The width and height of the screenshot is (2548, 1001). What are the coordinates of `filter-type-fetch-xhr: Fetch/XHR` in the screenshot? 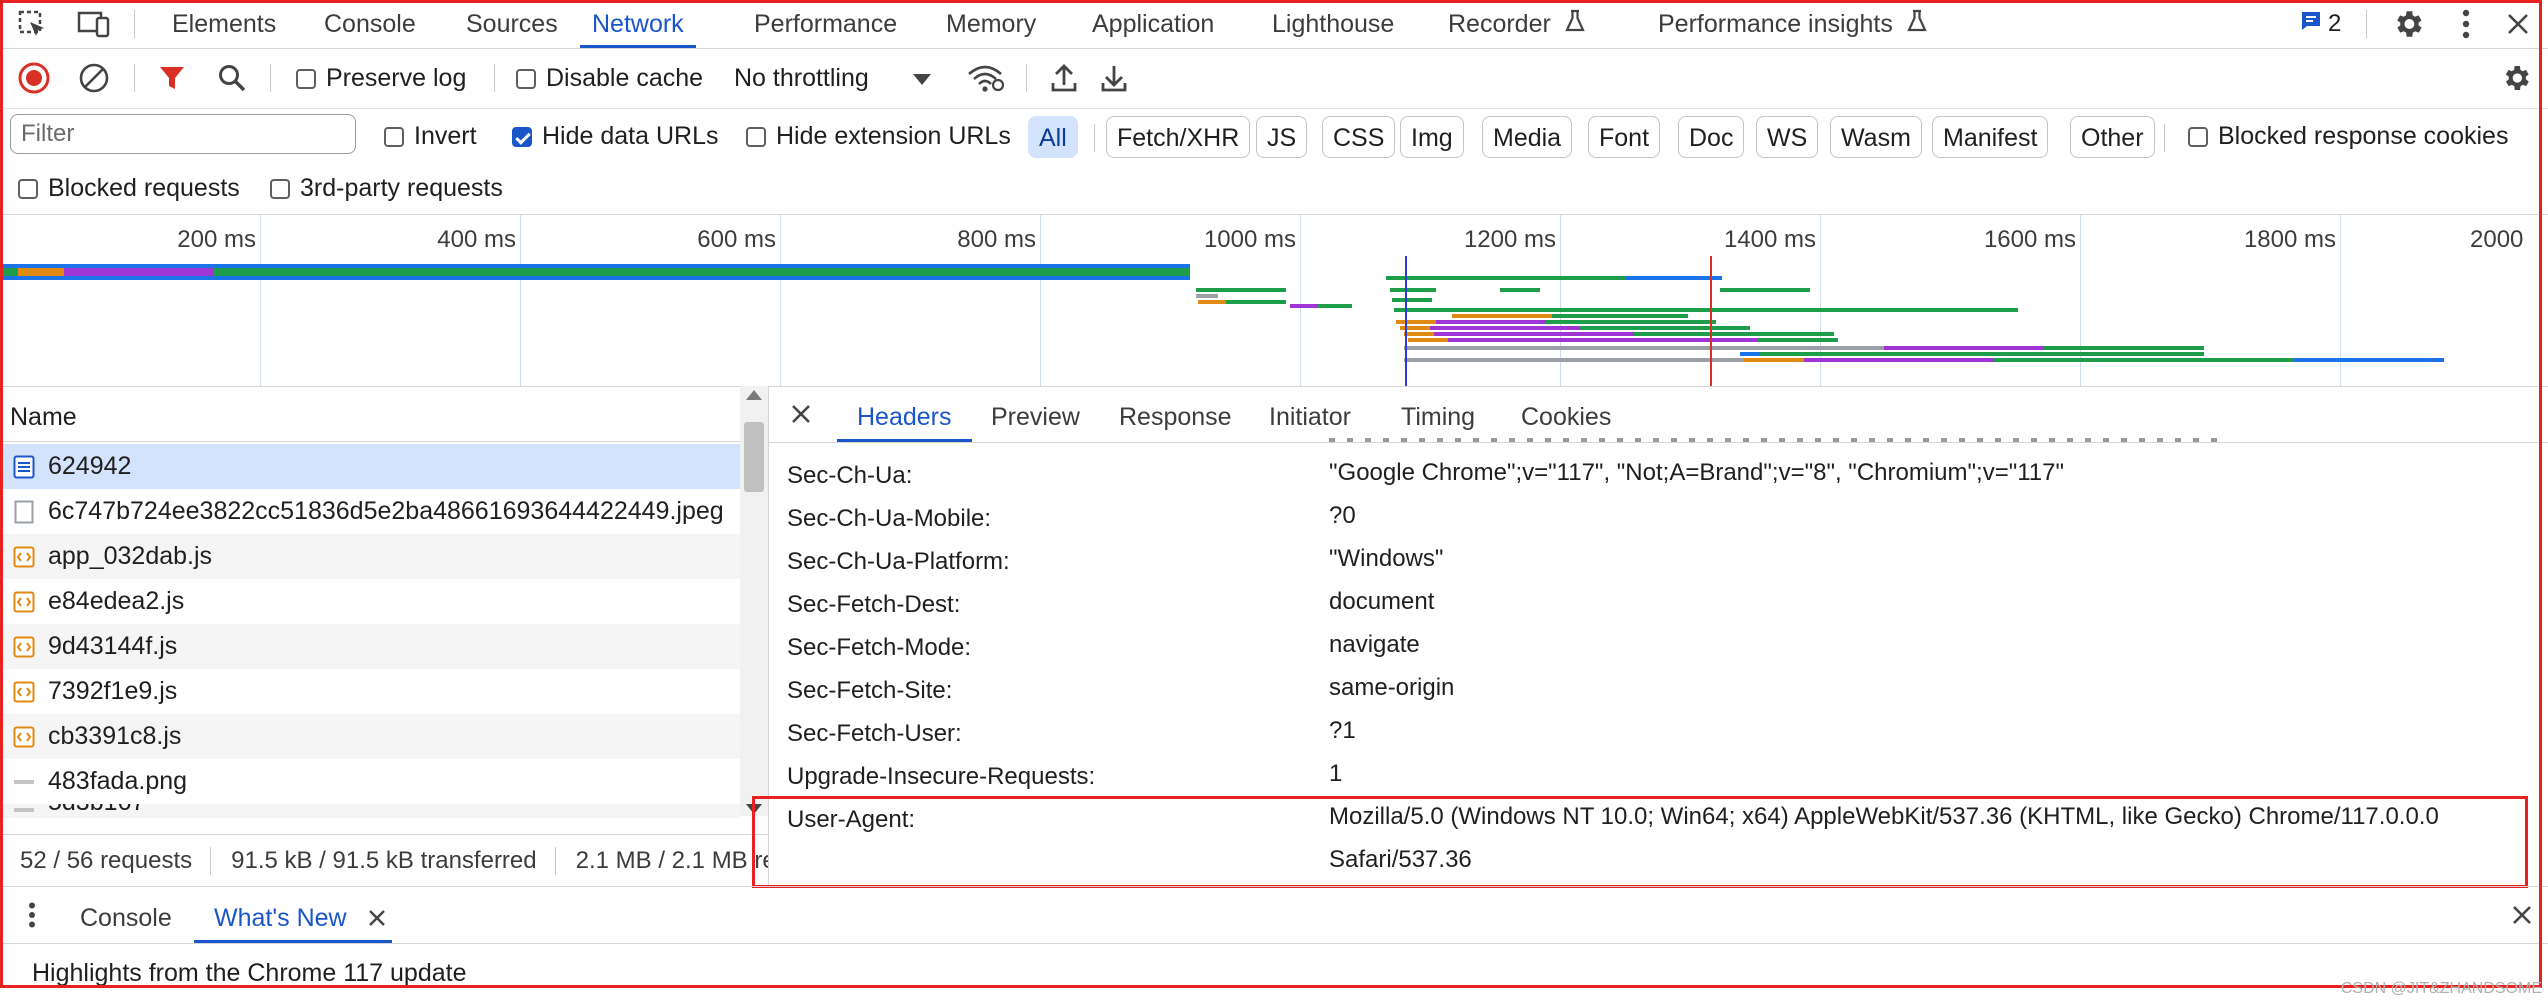 It's located at (1178, 137).